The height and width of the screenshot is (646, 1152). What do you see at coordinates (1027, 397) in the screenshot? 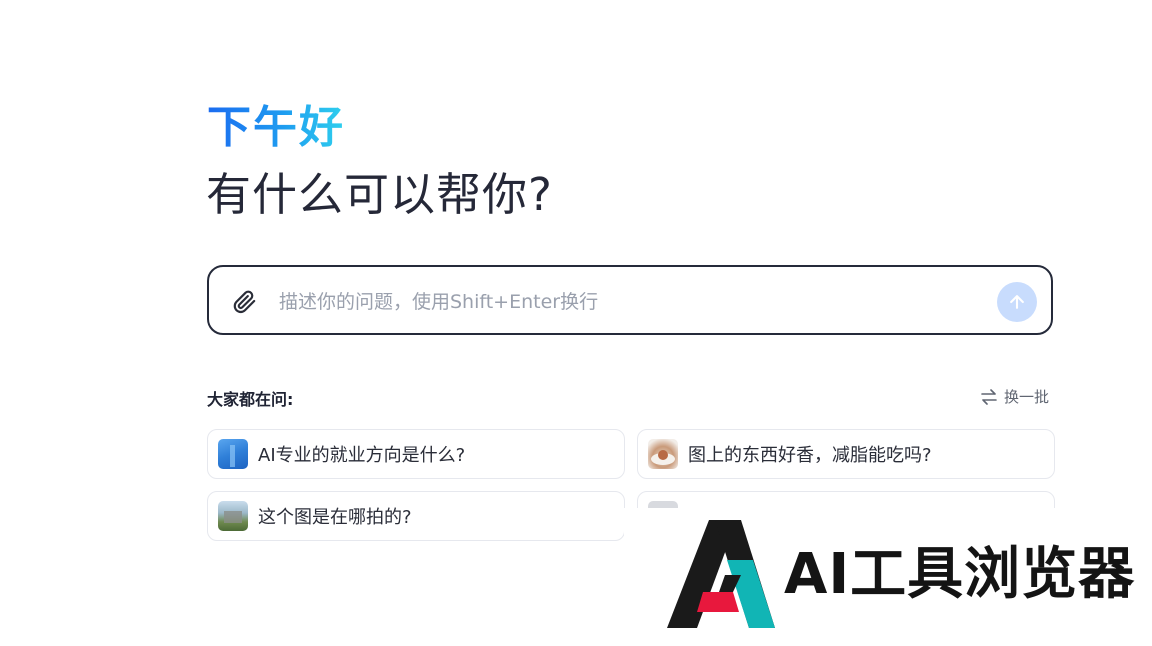
I see `refresh-label: 换一批` at bounding box center [1027, 397].